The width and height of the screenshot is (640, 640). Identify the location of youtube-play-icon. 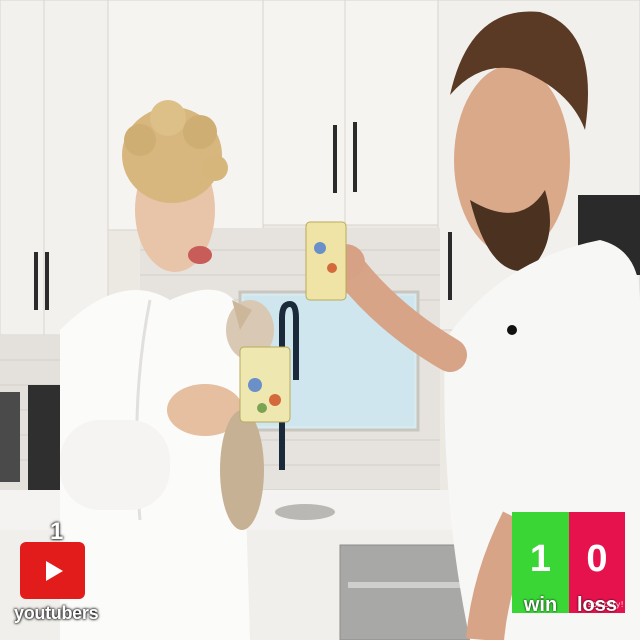
(52, 570).